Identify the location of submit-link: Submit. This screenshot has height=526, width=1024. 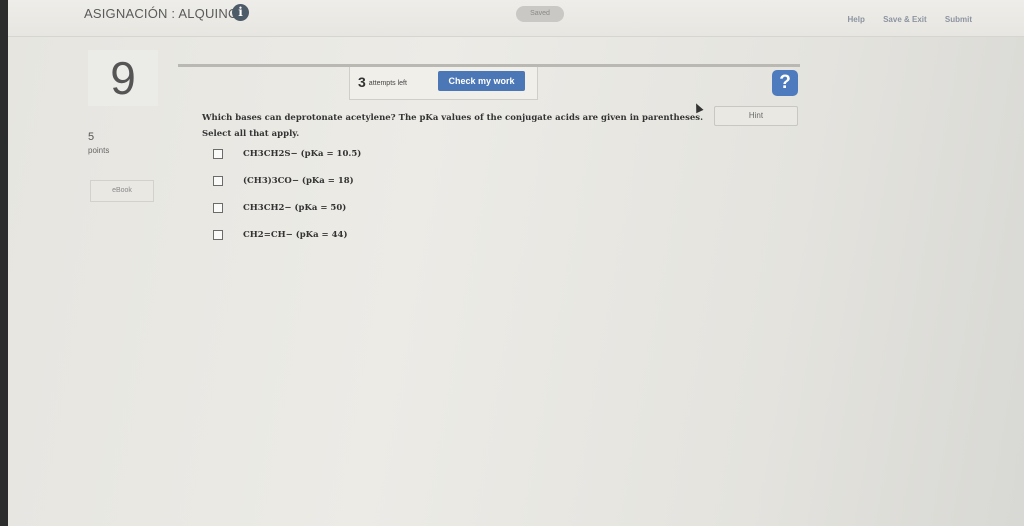
(958, 19).